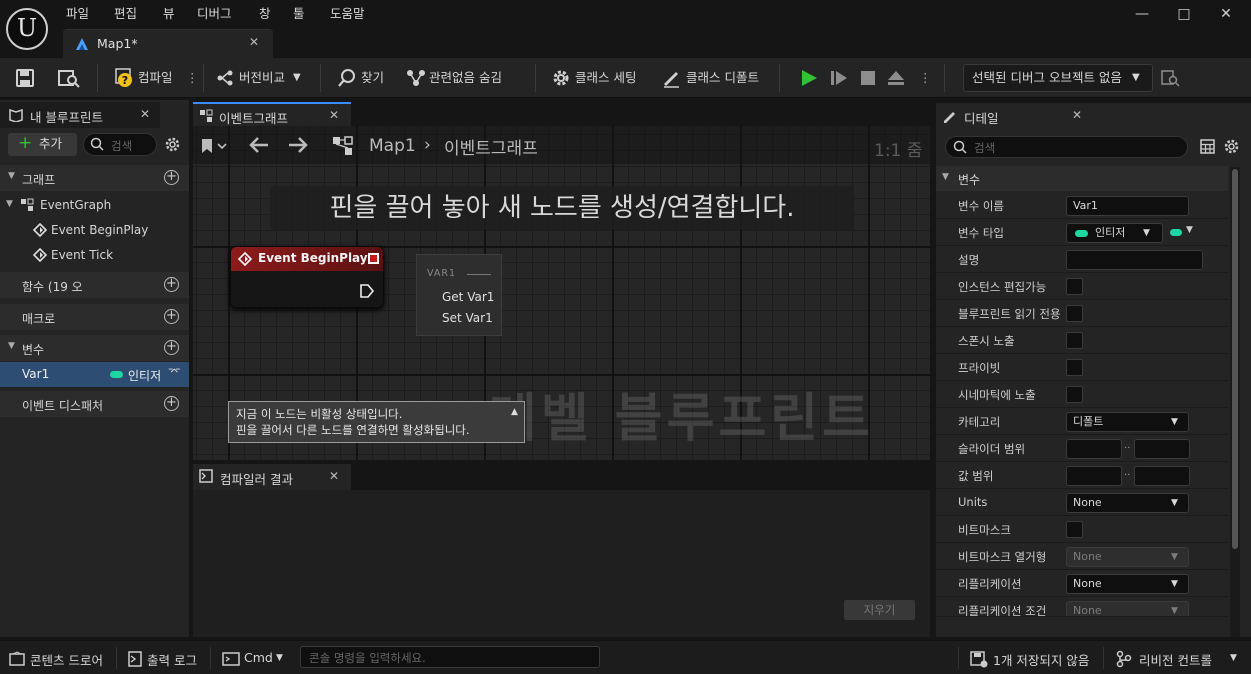  What do you see at coordinates (168, 43) in the screenshot?
I see `document-tab-map1: Map1* ✕` at bounding box center [168, 43].